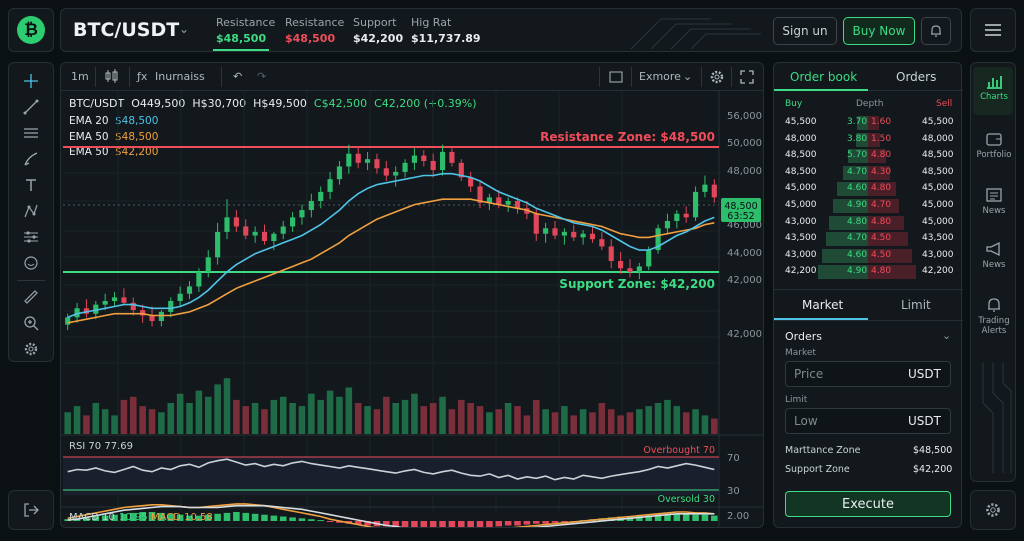  I want to click on sliders-icon, so click(31, 237).